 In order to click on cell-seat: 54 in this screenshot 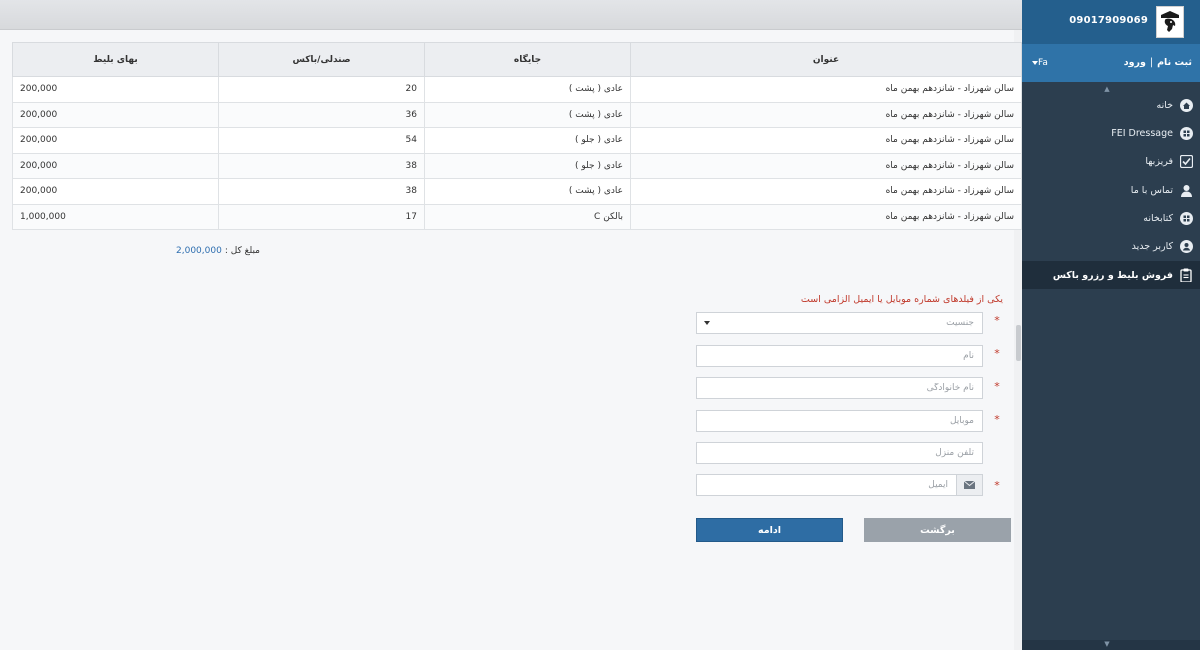, I will do `click(321, 140)`.